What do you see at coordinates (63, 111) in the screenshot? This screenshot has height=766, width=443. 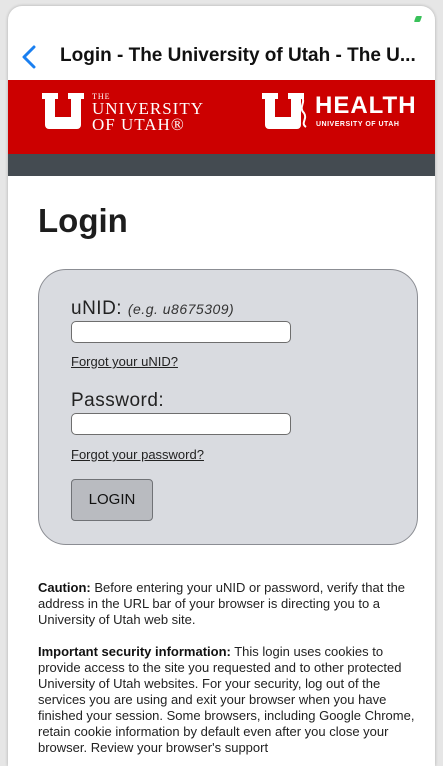 I see `university-u-logo` at bounding box center [63, 111].